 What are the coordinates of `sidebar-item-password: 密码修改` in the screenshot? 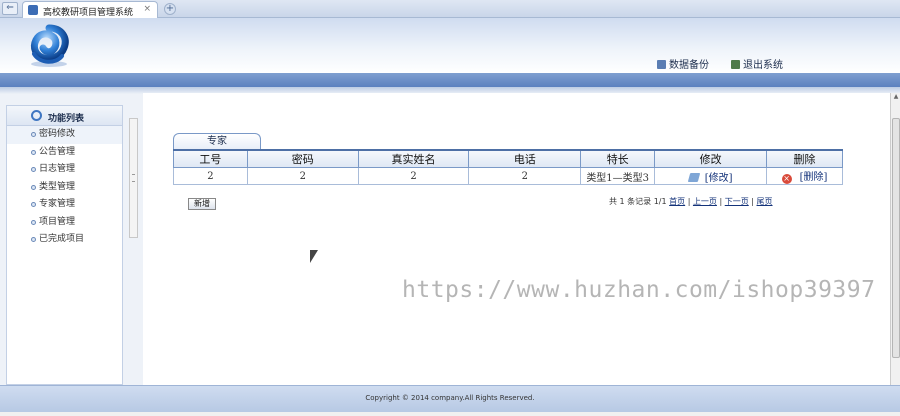 It's located at (64, 135).